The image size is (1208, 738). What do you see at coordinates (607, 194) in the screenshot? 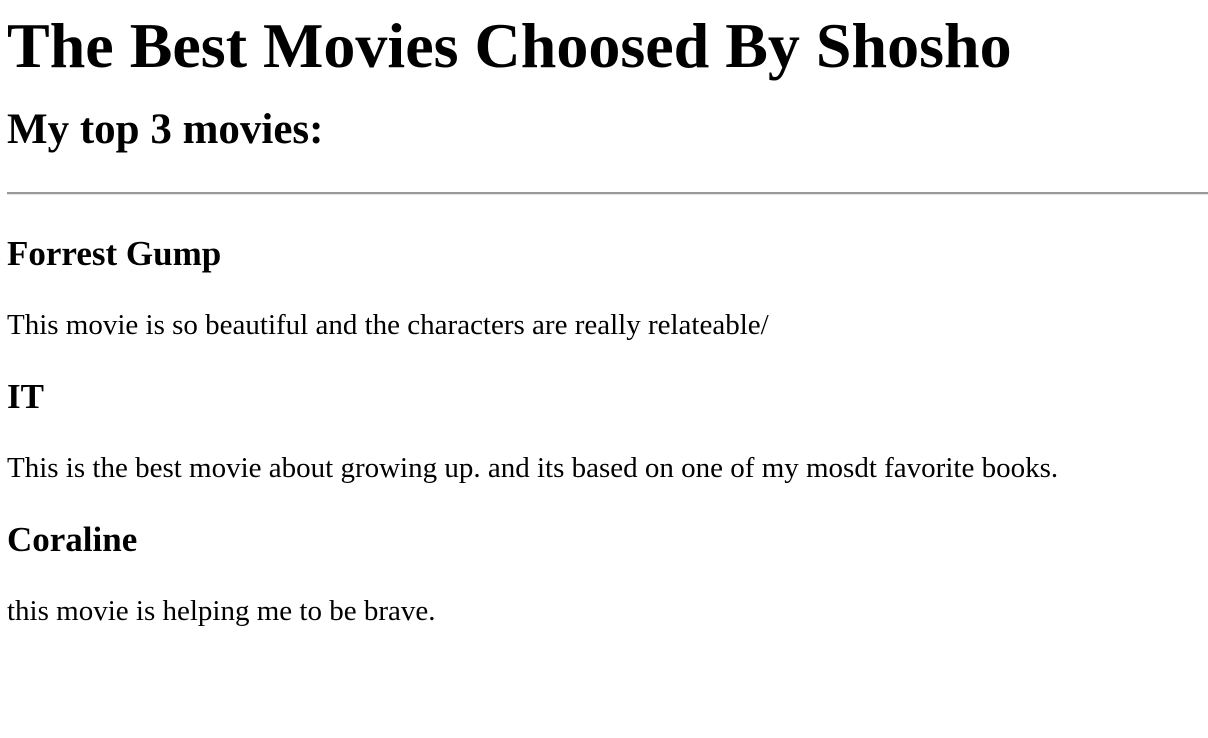
I see `divider` at bounding box center [607, 194].